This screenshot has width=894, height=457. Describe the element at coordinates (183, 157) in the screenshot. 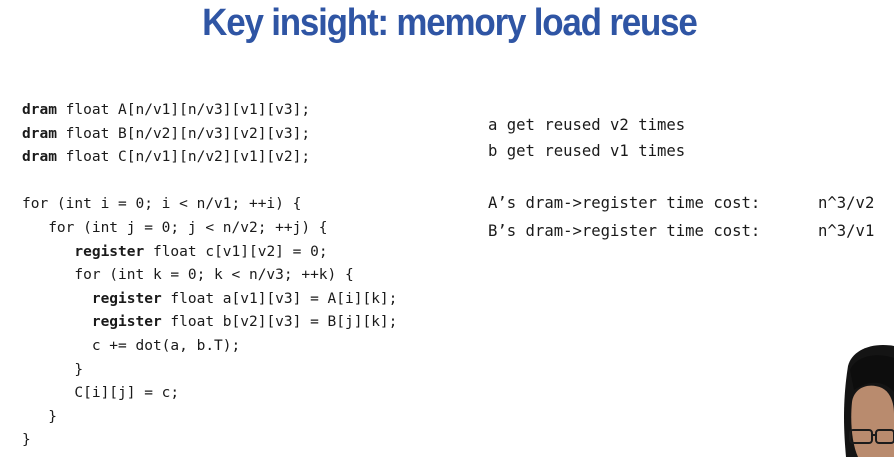

I see `code-text: float C[n/v1][n/v2][v1][v2];` at that location.